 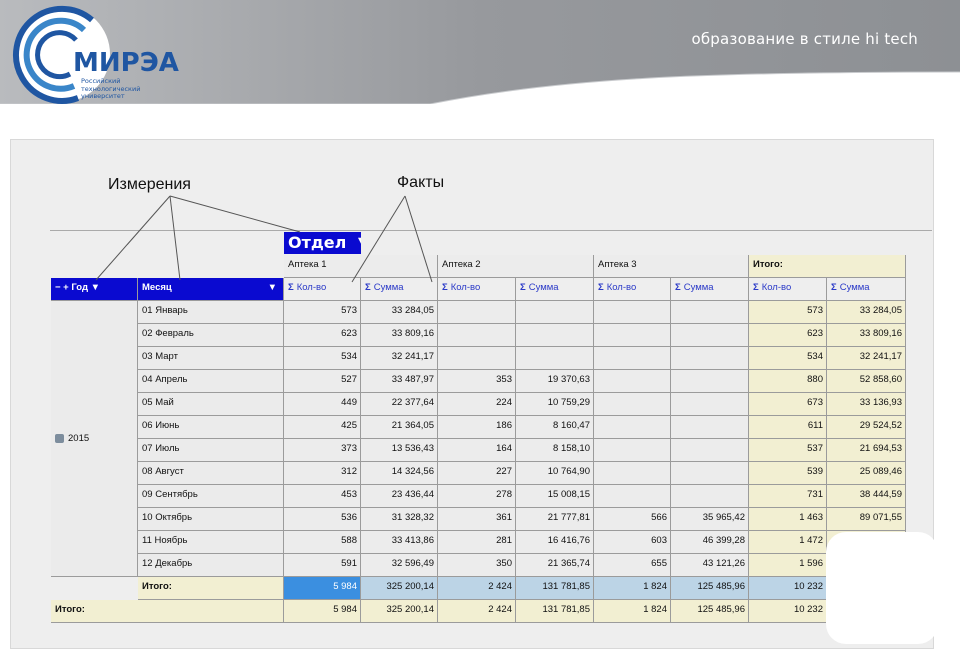 What do you see at coordinates (399, 450) in the screenshot?
I see `value-cell: 13 536,43` at bounding box center [399, 450].